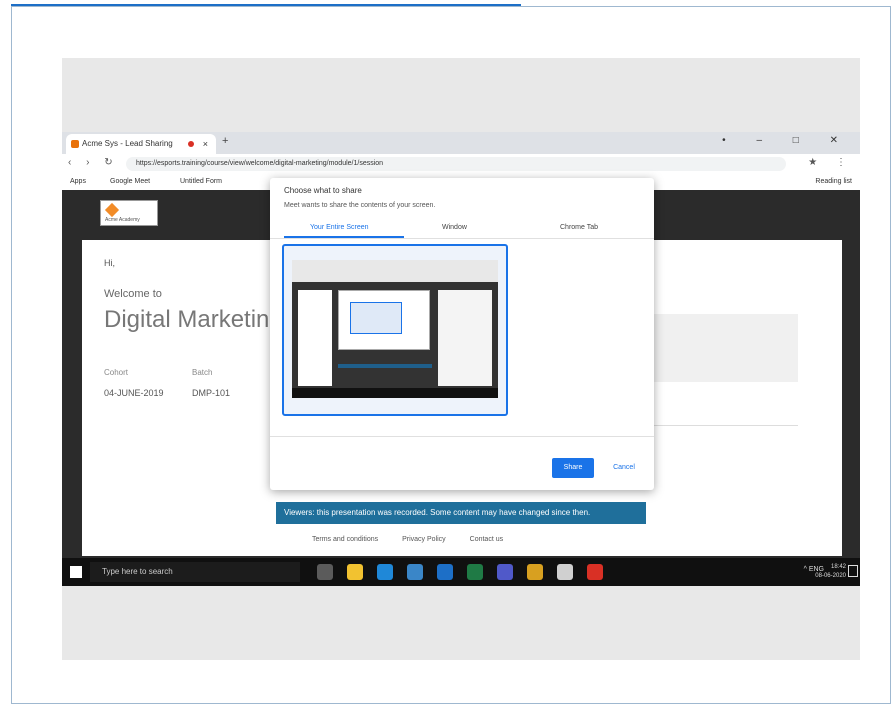 This screenshot has width=895, height=708. What do you see at coordinates (127, 143) in the screenshot?
I see `tab-title: Acme Sys - Lead Sharing` at bounding box center [127, 143].